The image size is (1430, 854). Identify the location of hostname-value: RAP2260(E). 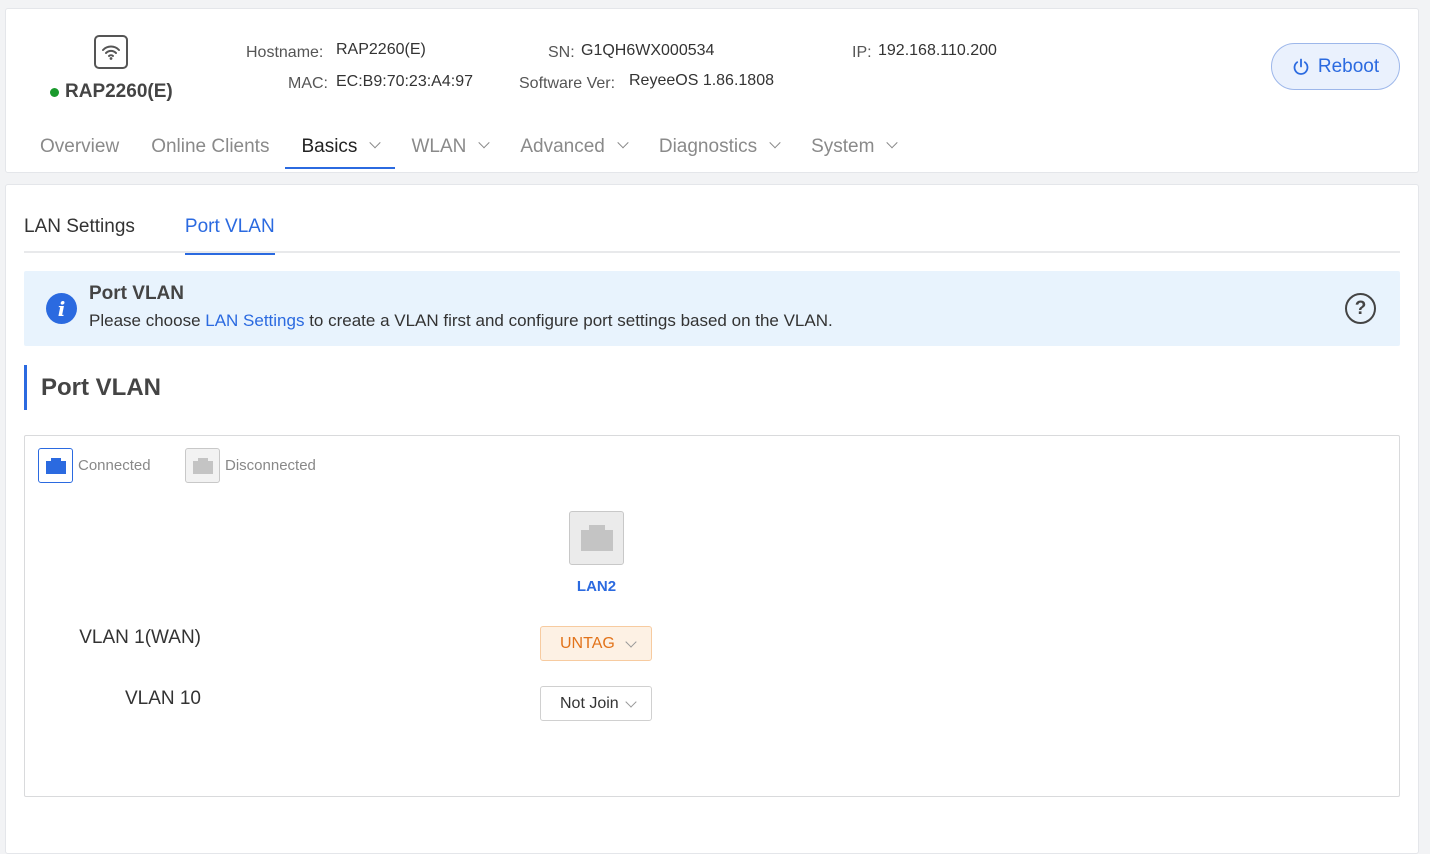
(381, 49).